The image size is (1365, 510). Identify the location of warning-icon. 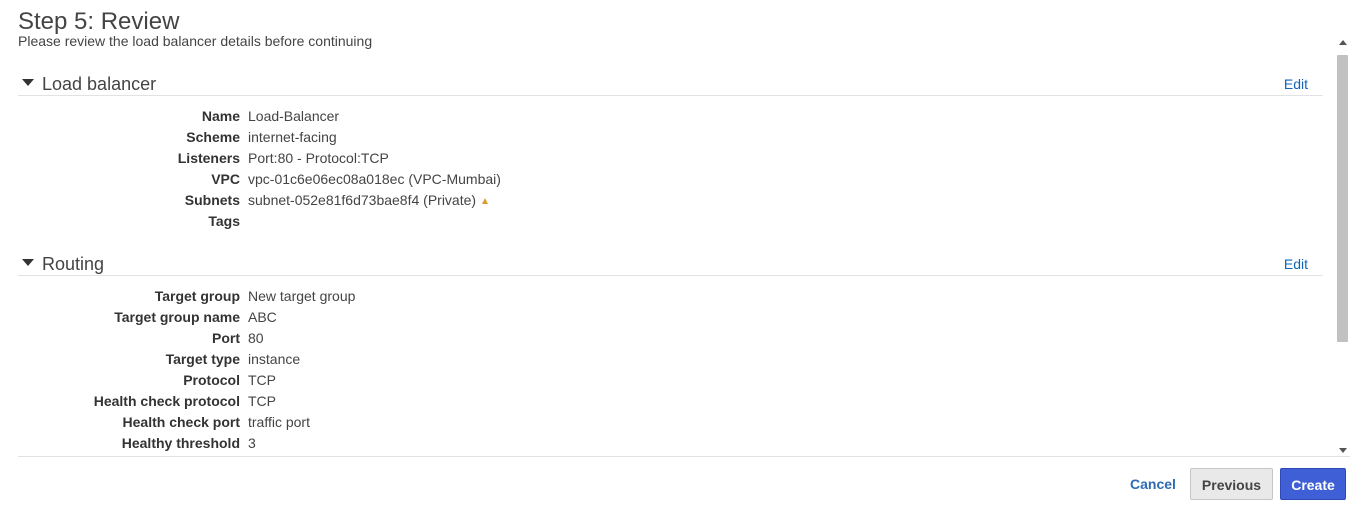
(485, 201).